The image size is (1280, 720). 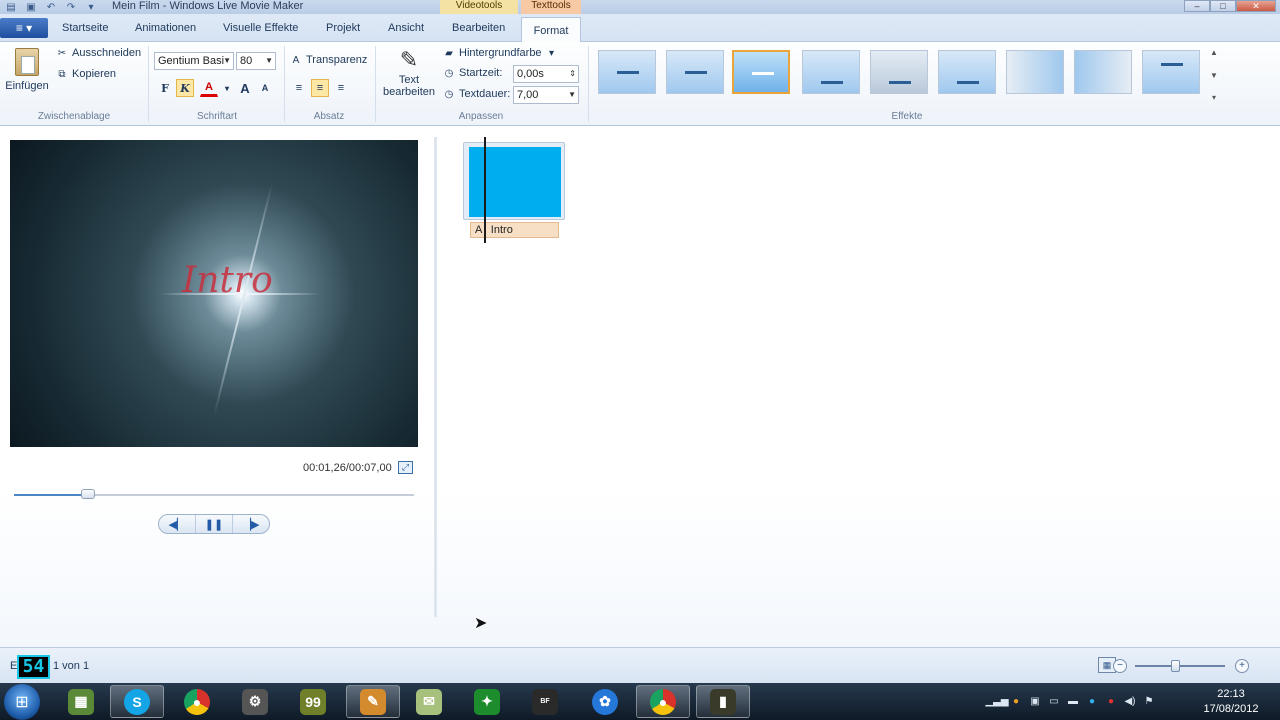 I want to click on taskbar-clock: 22:13 17/08/2012, so click(x=1231, y=702).